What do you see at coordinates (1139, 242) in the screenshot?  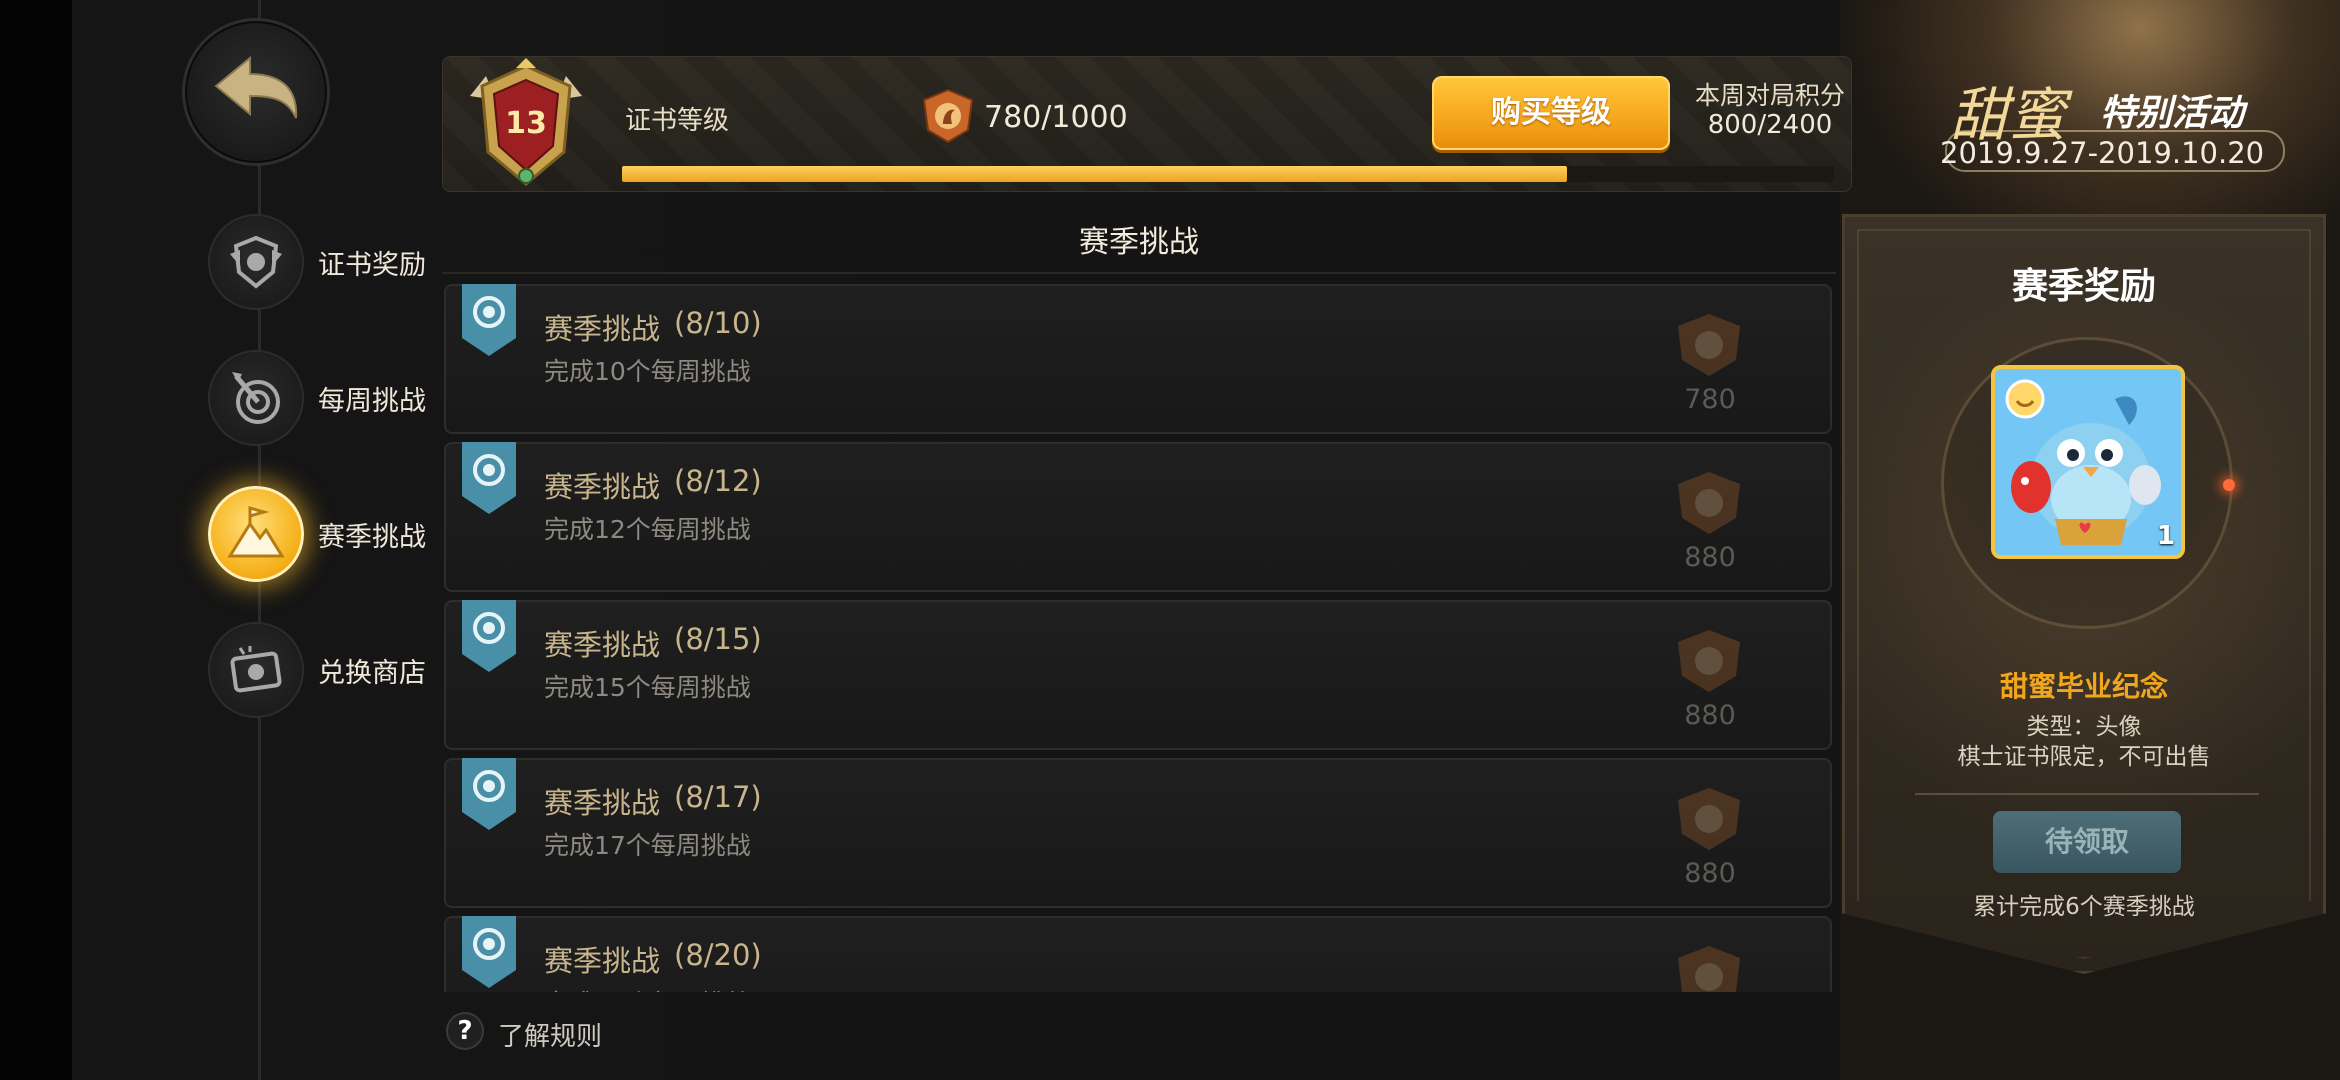 I see `section-title: 赛季挑战` at bounding box center [1139, 242].